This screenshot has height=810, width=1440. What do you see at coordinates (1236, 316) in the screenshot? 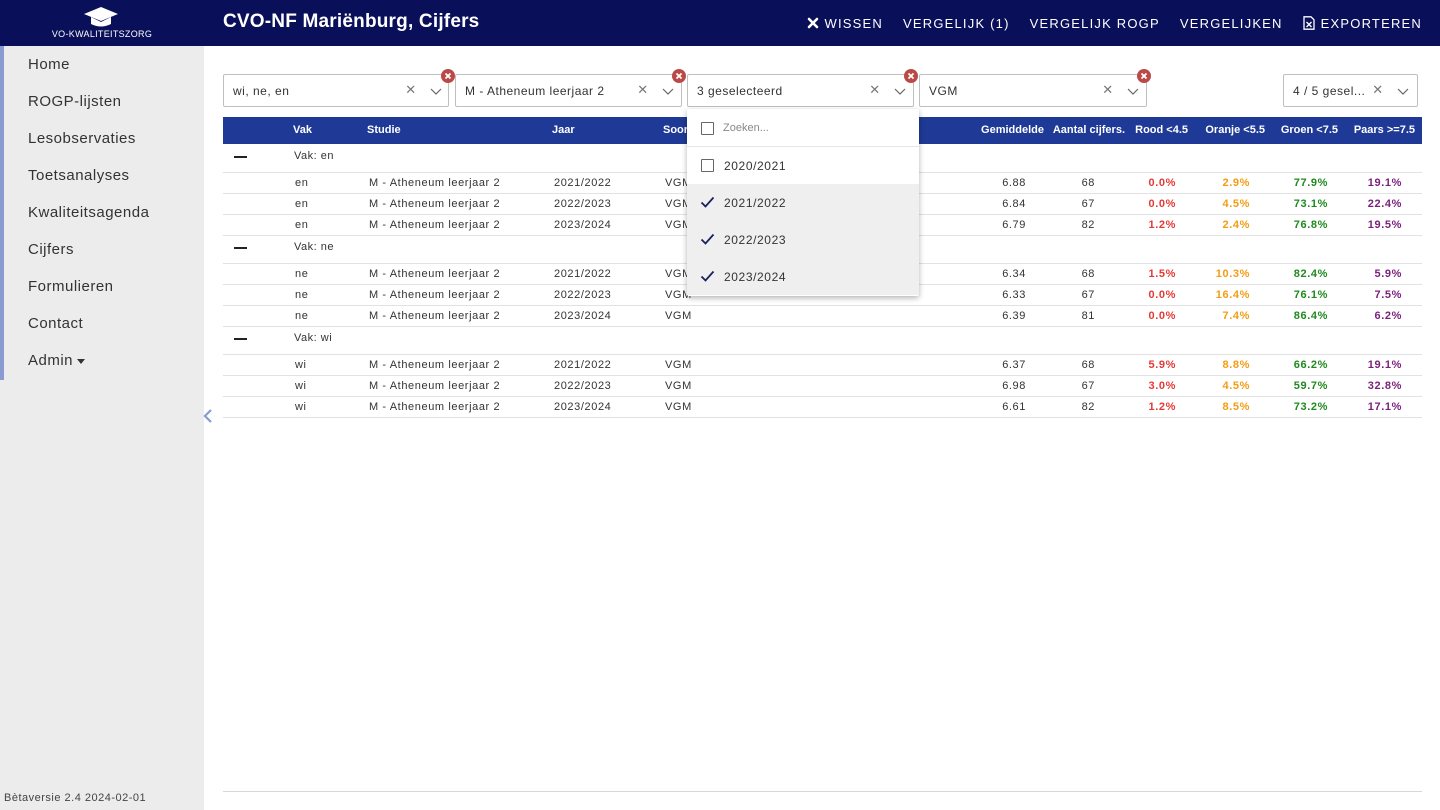
I see `cell-oranje: 7.4%` at bounding box center [1236, 316].